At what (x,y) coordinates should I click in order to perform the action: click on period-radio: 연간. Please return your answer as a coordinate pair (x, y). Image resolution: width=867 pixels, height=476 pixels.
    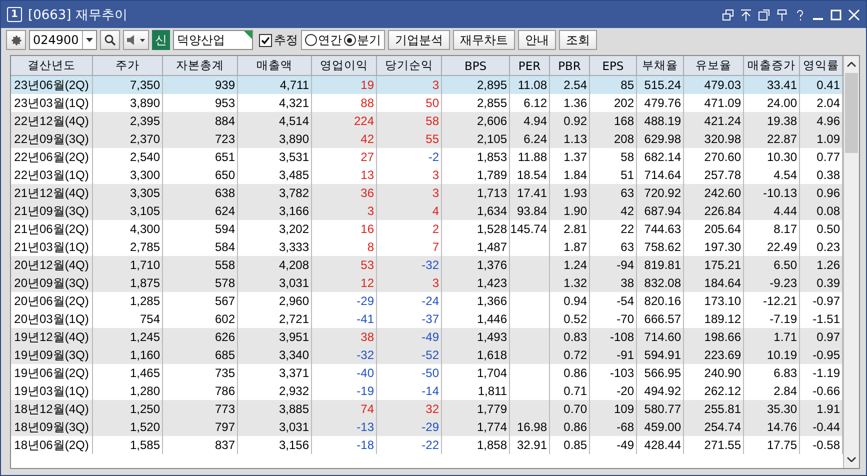
    Looking at the image, I should click on (323, 40).